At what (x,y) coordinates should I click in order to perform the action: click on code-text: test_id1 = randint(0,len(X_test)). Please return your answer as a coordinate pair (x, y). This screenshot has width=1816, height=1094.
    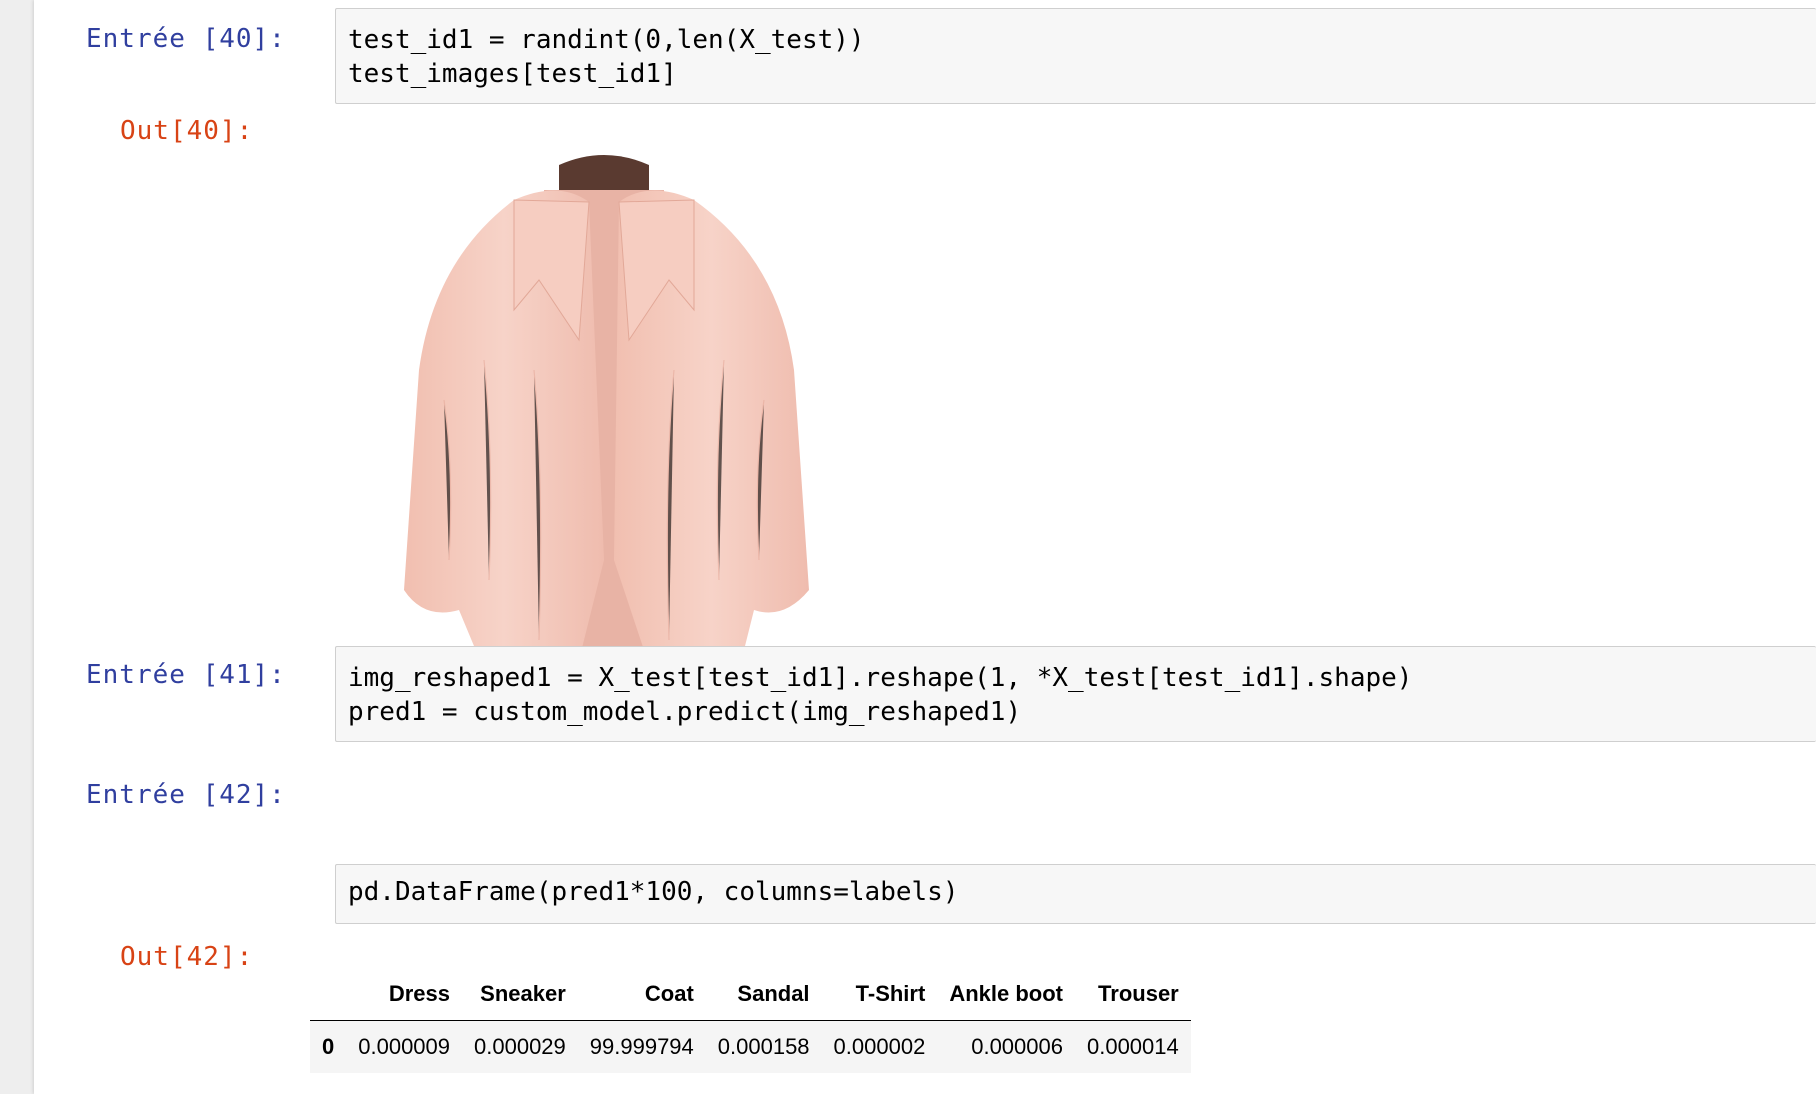
    Looking at the image, I should click on (606, 40).